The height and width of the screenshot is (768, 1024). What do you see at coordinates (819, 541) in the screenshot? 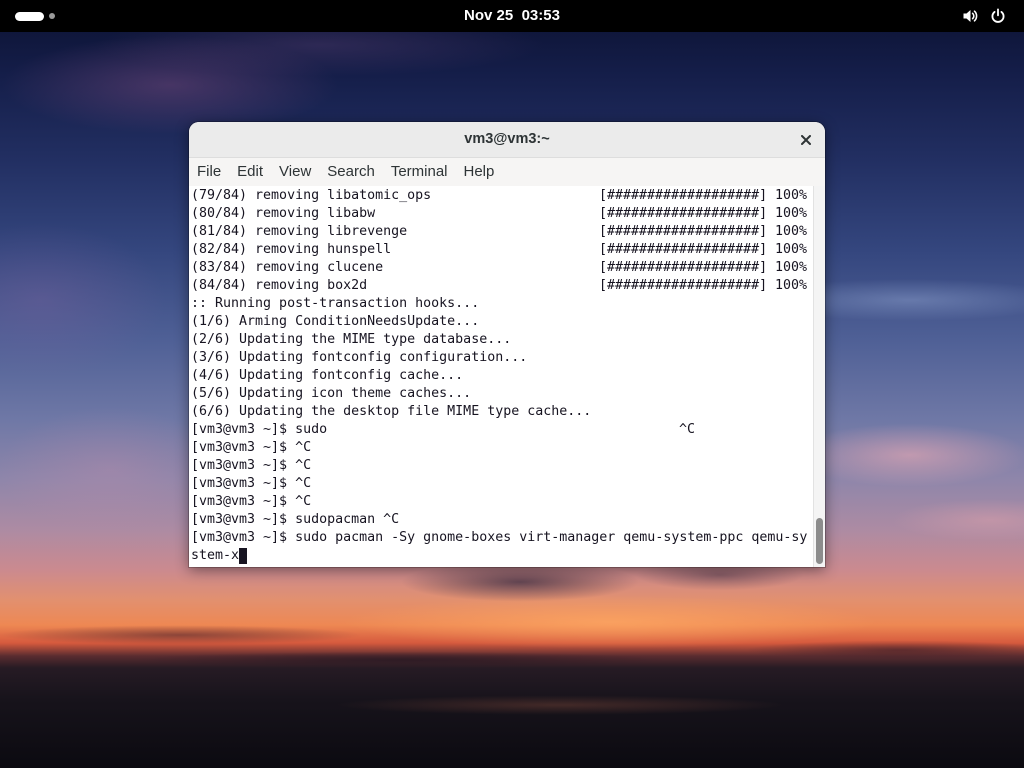
I see `scrollbar-thumb` at bounding box center [819, 541].